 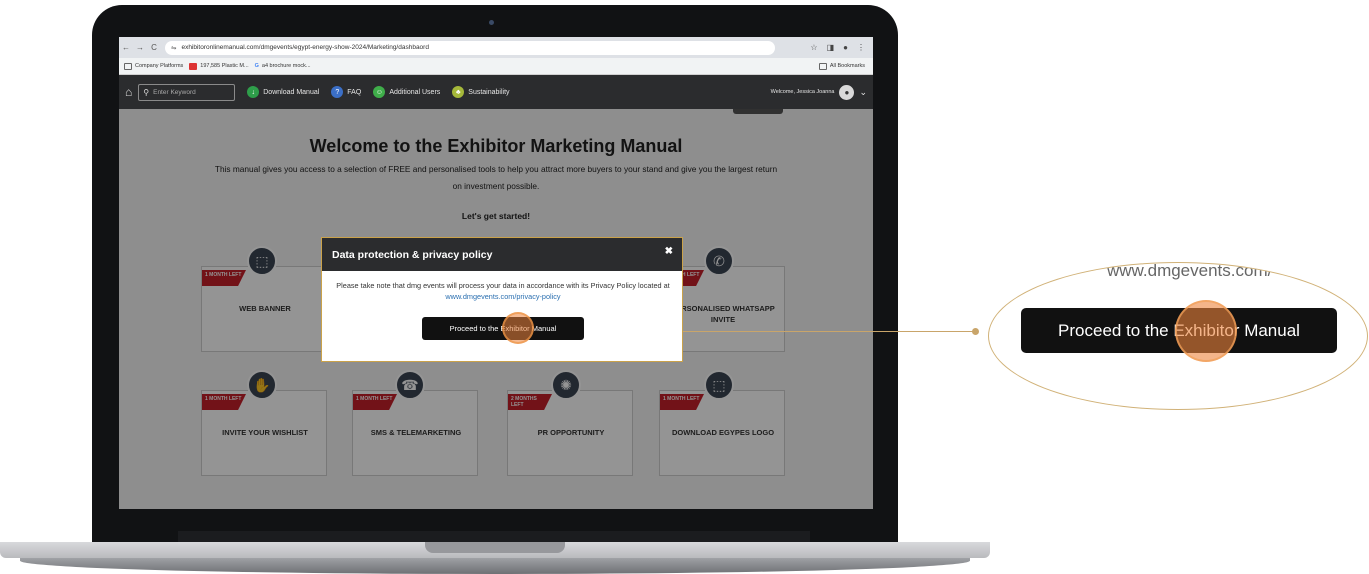 I want to click on user-menu: Welcome, Jessica Joanna ● ⌄, so click(x=821, y=92).